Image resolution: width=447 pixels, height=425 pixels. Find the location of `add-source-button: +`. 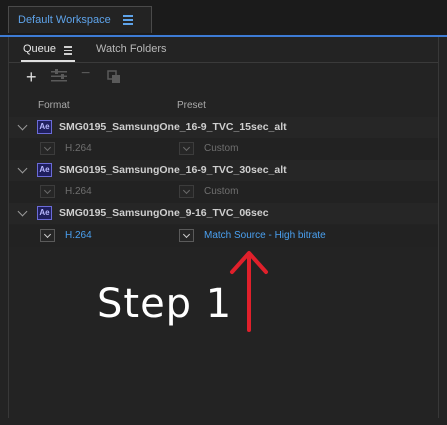

add-source-button: + is located at coordinates (31, 77).